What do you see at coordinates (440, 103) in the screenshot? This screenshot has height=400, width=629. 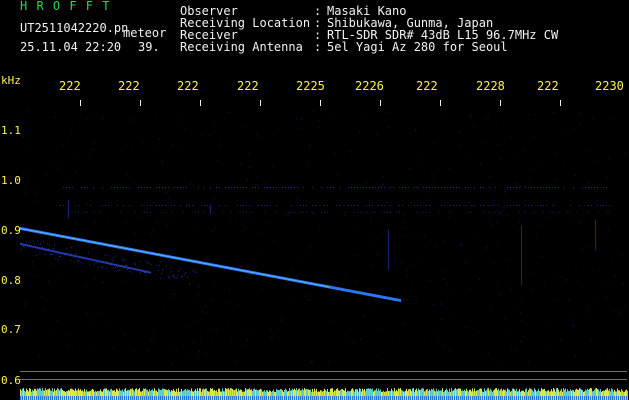 I see `time-tick-mark` at bounding box center [440, 103].